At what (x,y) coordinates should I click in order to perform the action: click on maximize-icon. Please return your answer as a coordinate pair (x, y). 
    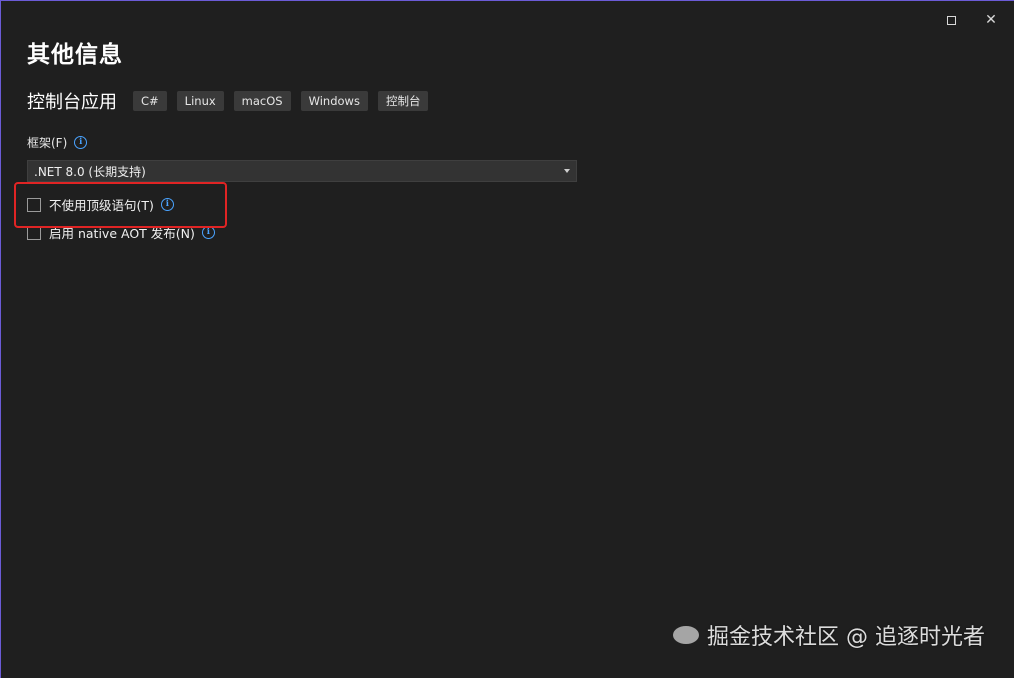
    Looking at the image, I should click on (951, 20).